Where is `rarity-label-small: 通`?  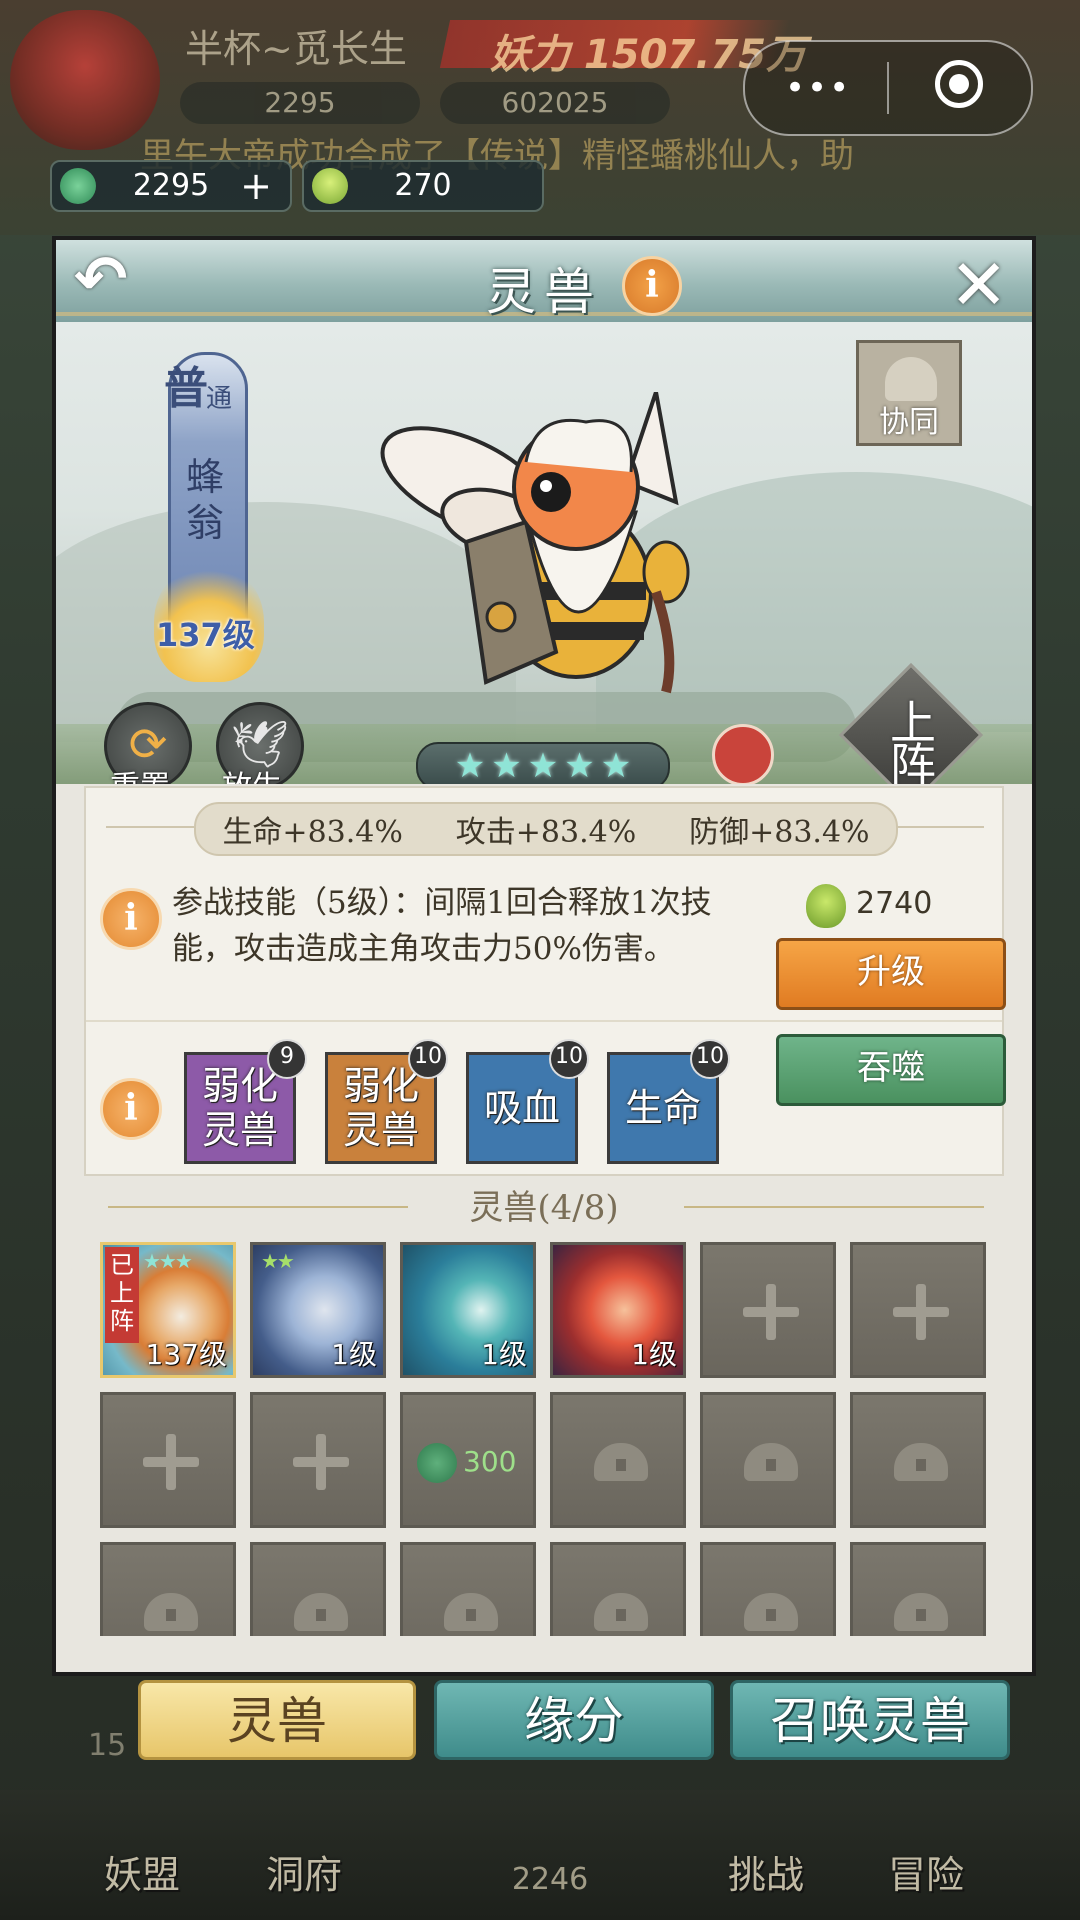 rarity-label-small: 通 is located at coordinates (219, 399).